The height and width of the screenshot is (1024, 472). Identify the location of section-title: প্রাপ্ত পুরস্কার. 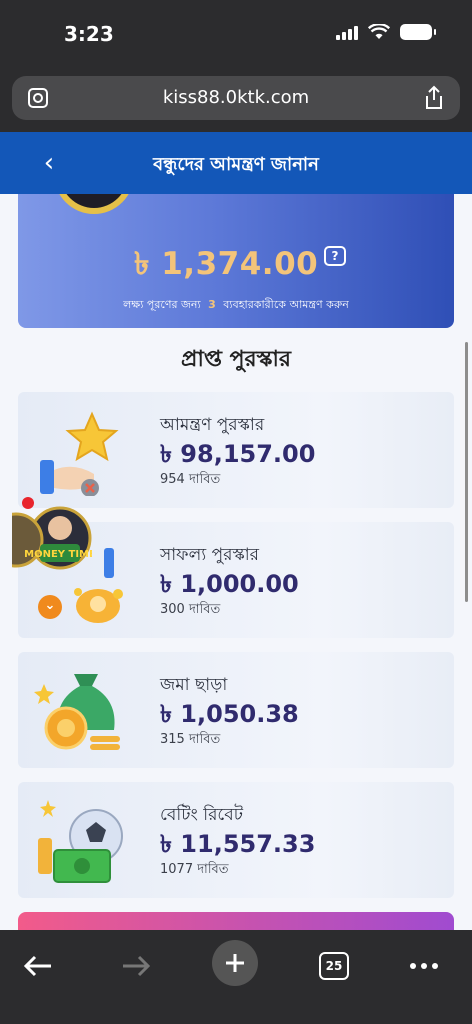
(236, 359).